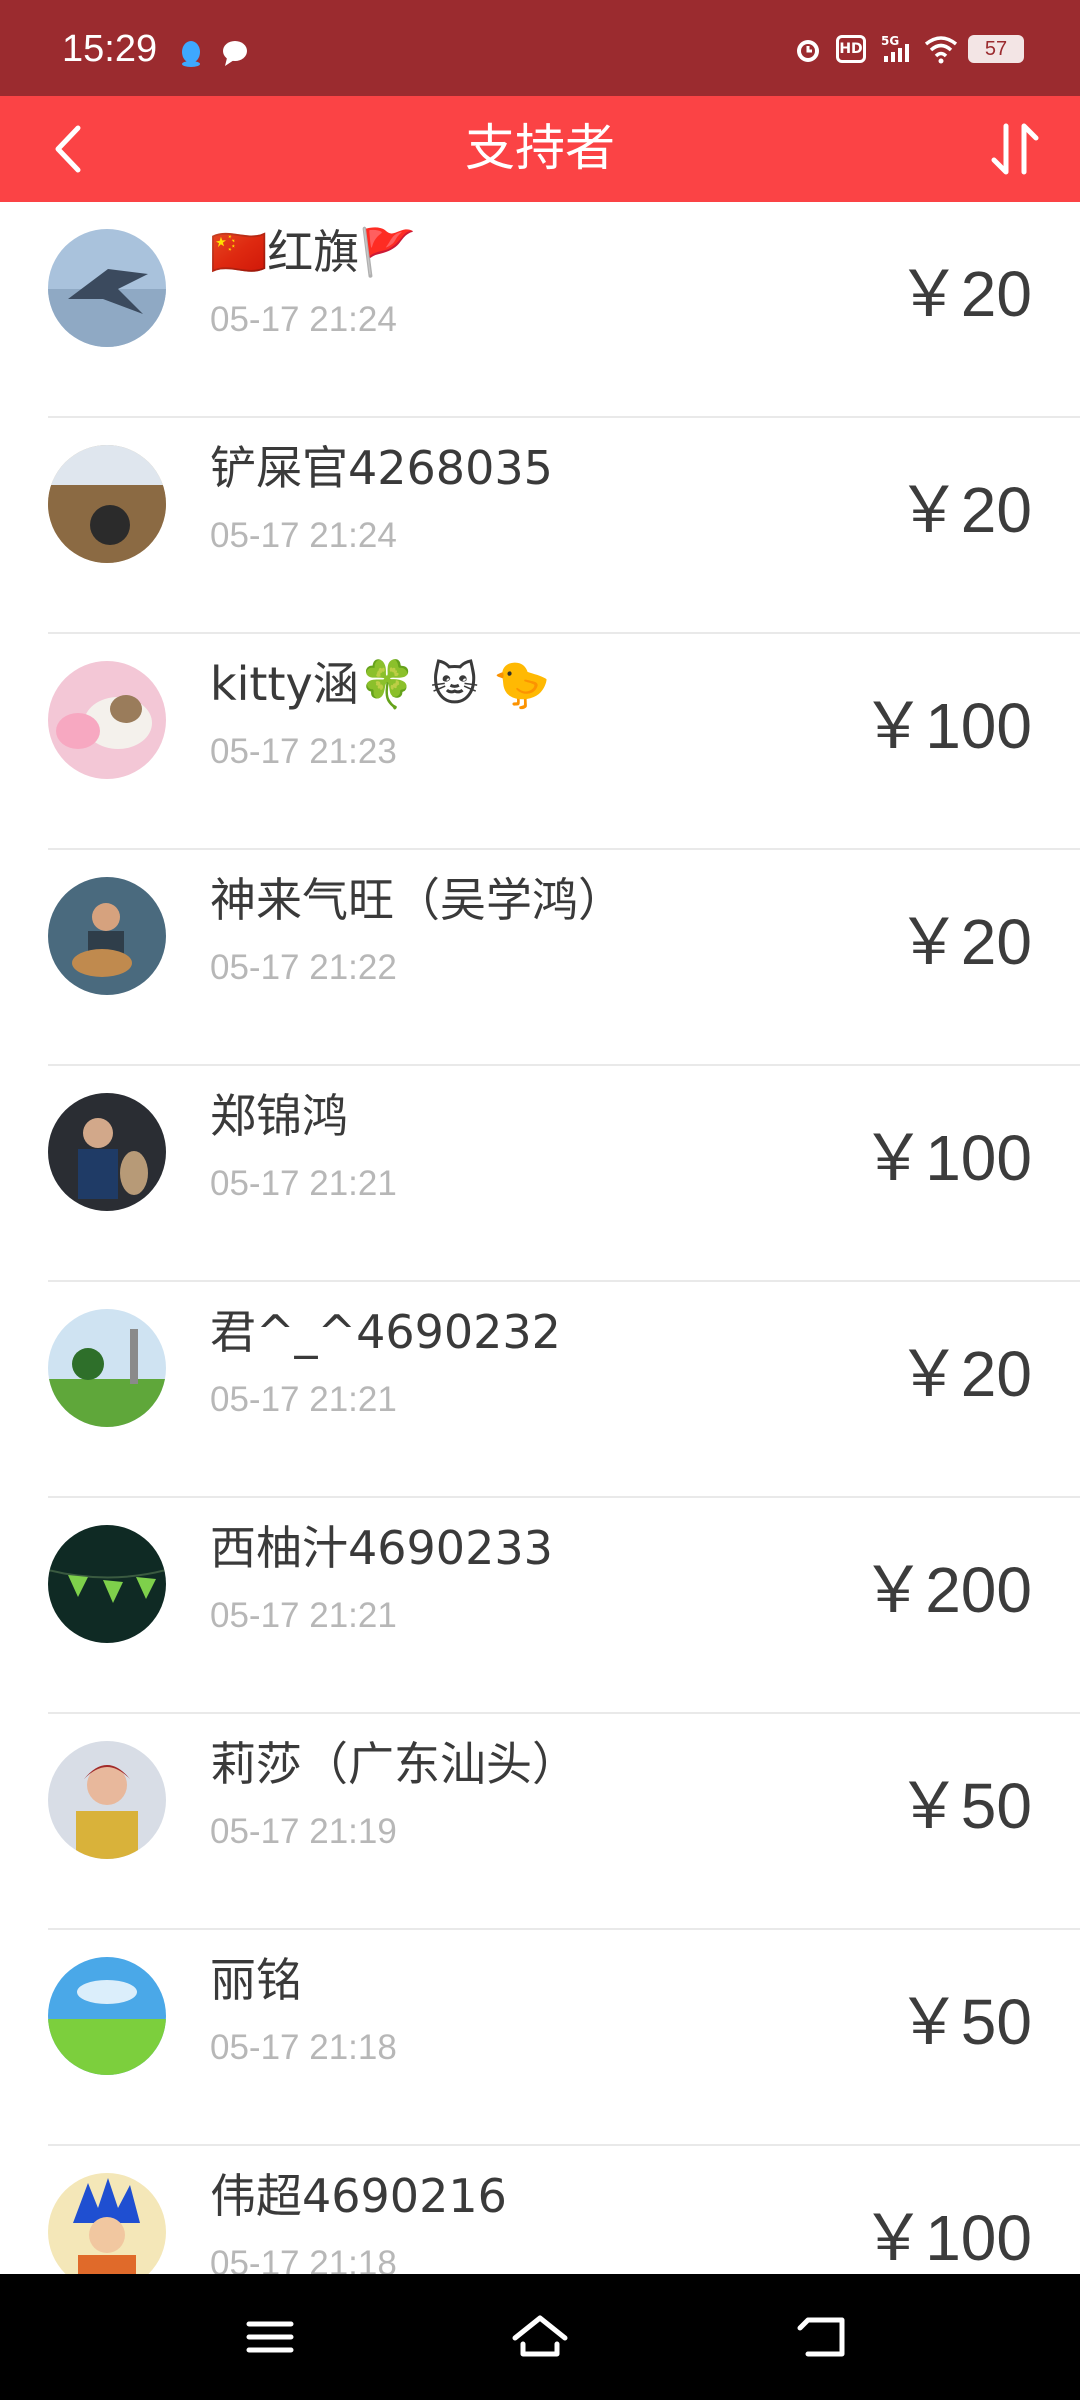 This screenshot has height=2400, width=1080. Describe the element at coordinates (540, 1606) in the screenshot. I see `supporter-row: 西柚汁4690233 05-17 21:21 ￥200` at that location.